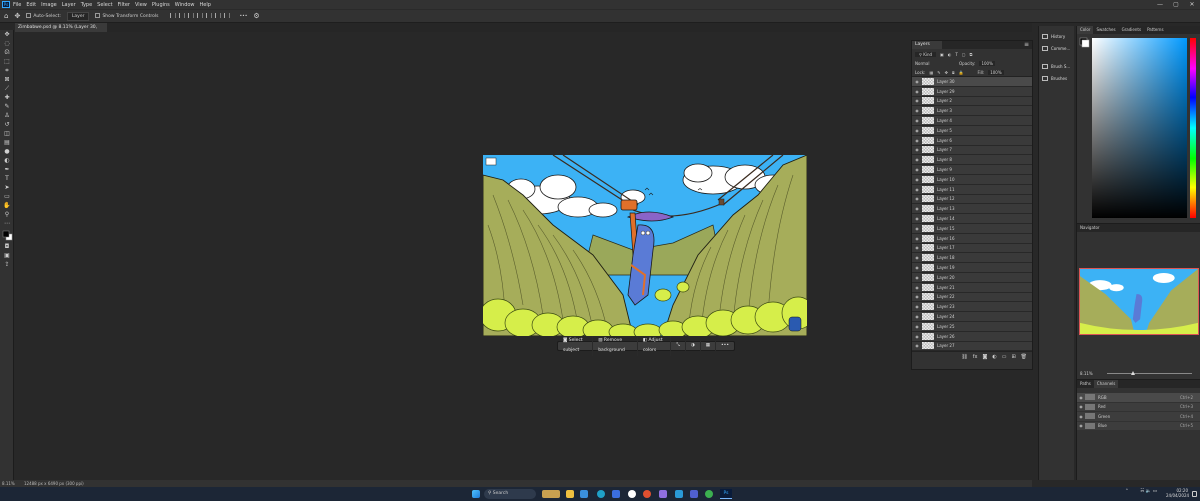 The height and width of the screenshot is (501, 1200). I want to click on select-subject-button: ◙ Select subject, so click(576, 346).